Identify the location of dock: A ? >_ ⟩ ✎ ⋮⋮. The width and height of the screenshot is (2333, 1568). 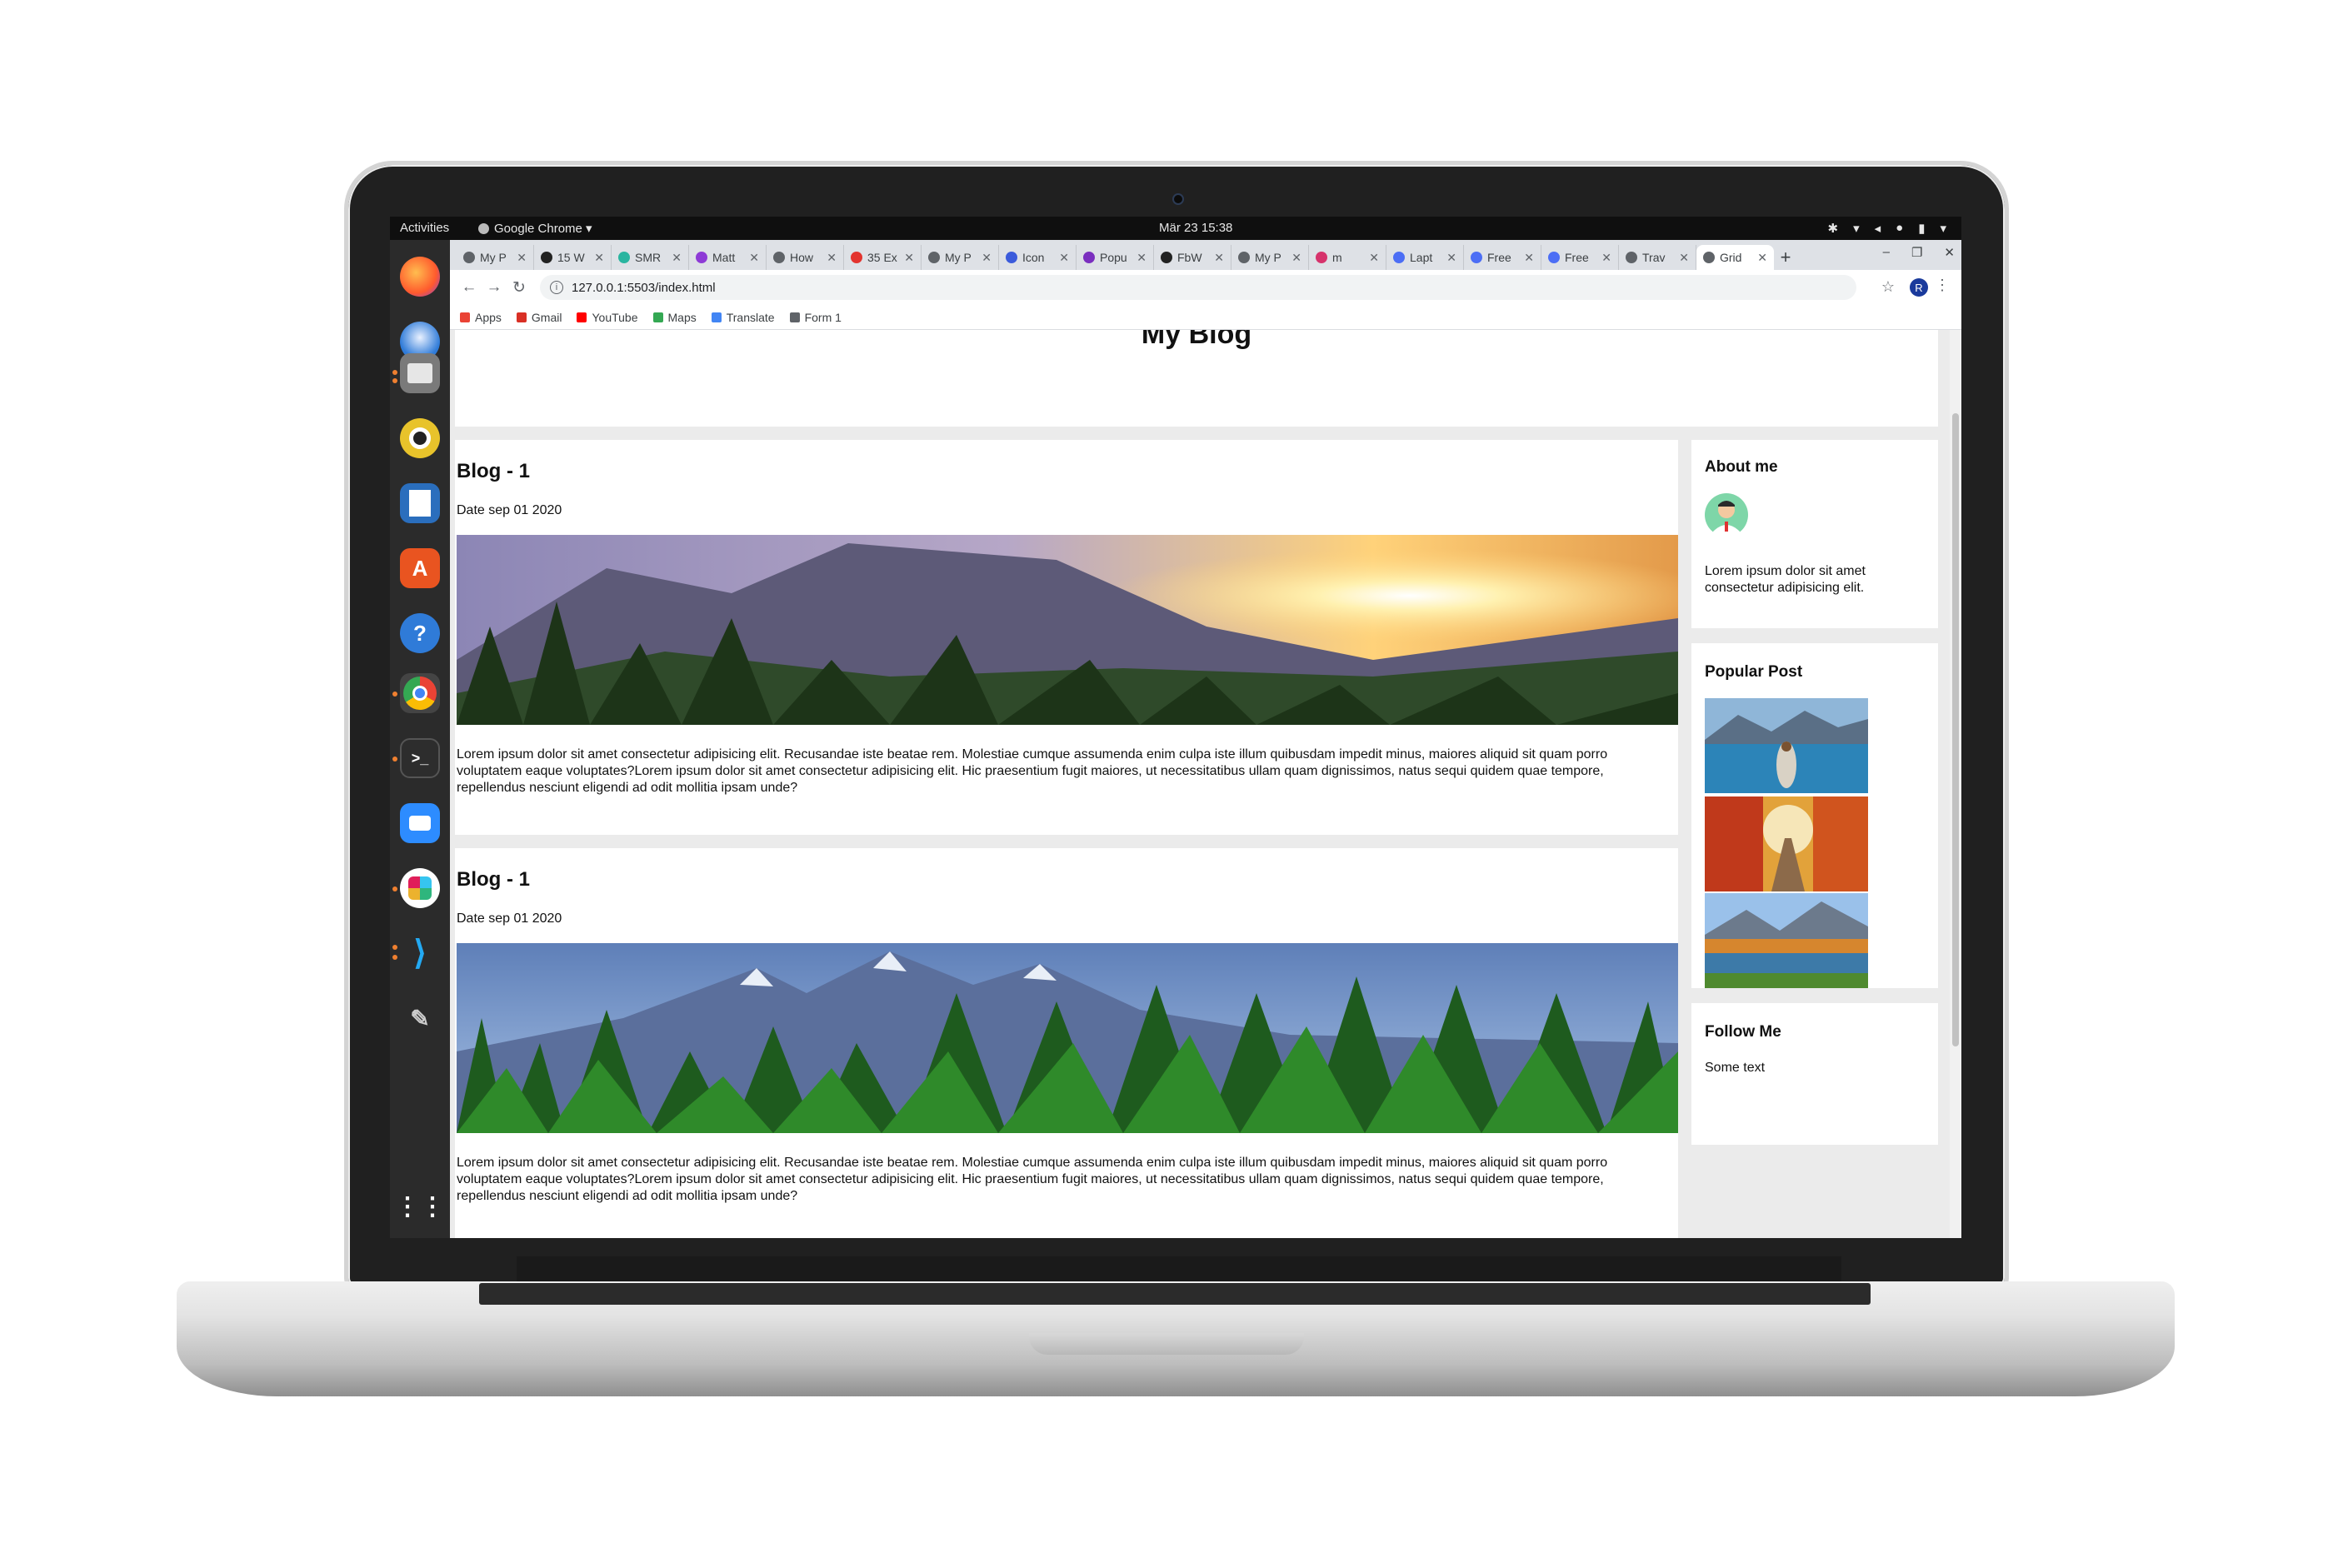
(420, 739).